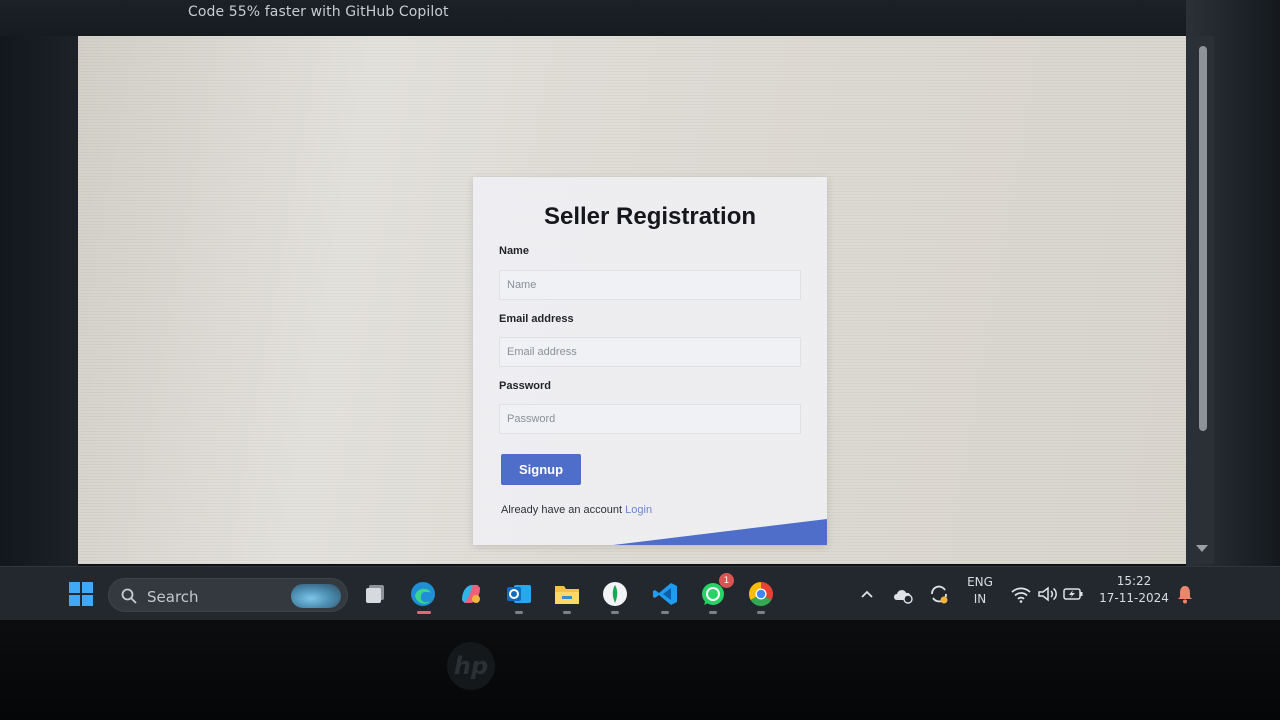 The height and width of the screenshot is (720, 1280). I want to click on edge-icon, so click(423, 596).